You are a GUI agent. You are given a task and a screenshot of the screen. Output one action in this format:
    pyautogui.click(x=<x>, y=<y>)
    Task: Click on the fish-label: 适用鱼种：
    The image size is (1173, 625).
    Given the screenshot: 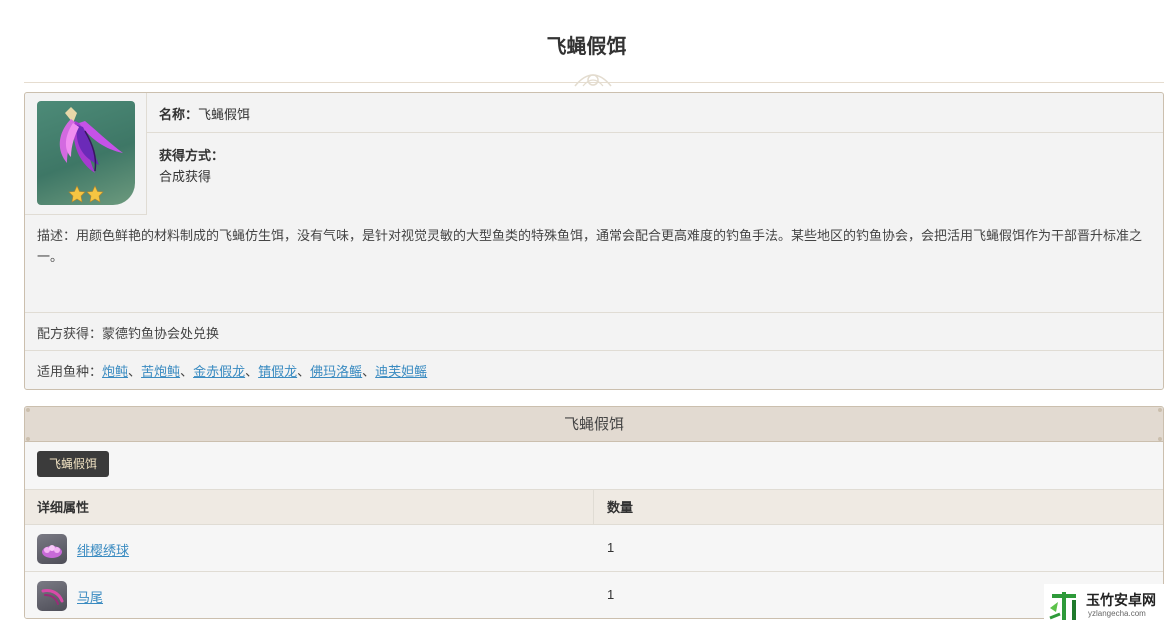 What is the action you would take?
    pyautogui.click(x=70, y=371)
    